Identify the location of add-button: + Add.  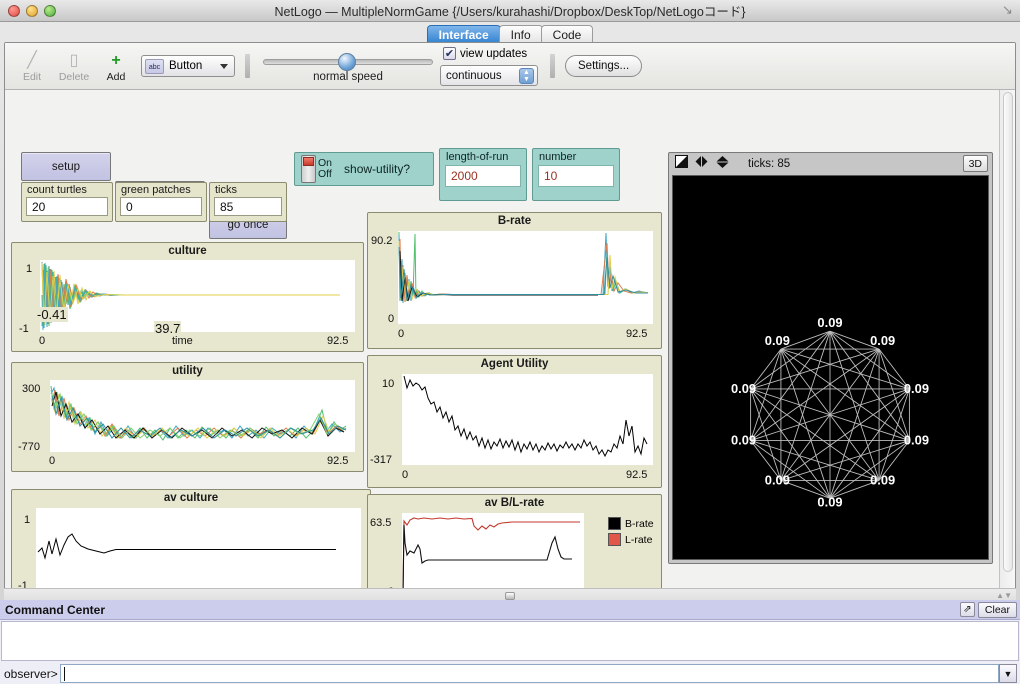
(116, 66).